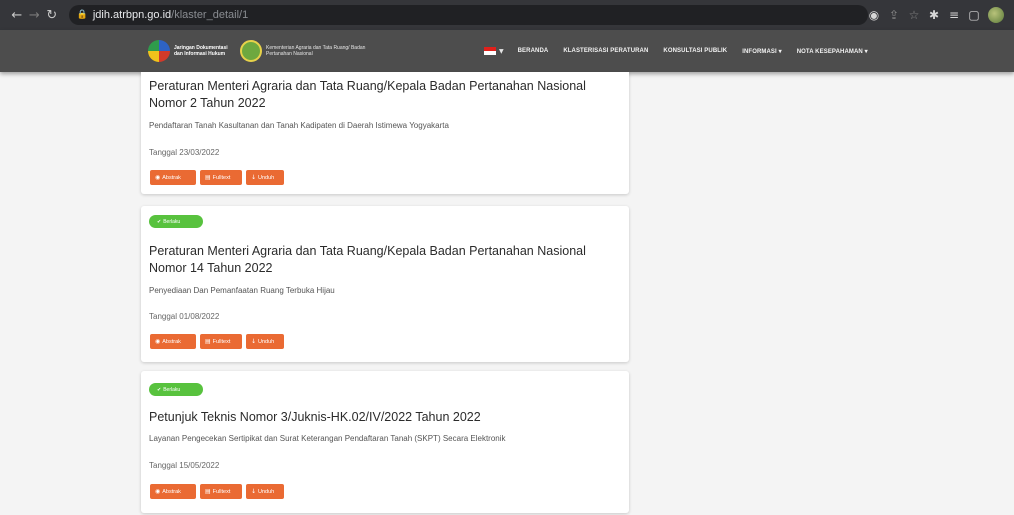  I want to click on address-bar: 🔒 jdih.atrbpn.go.id /klaster_detail/1, so click(468, 15).